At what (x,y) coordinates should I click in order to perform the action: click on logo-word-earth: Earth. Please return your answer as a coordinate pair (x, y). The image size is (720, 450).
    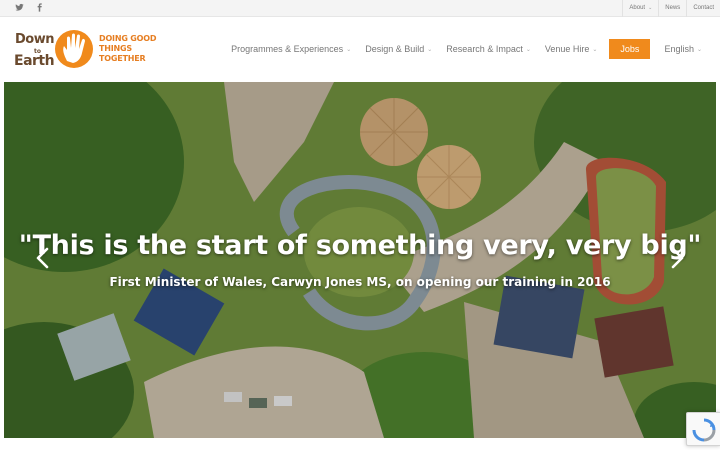
    Looking at the image, I should click on (34, 61).